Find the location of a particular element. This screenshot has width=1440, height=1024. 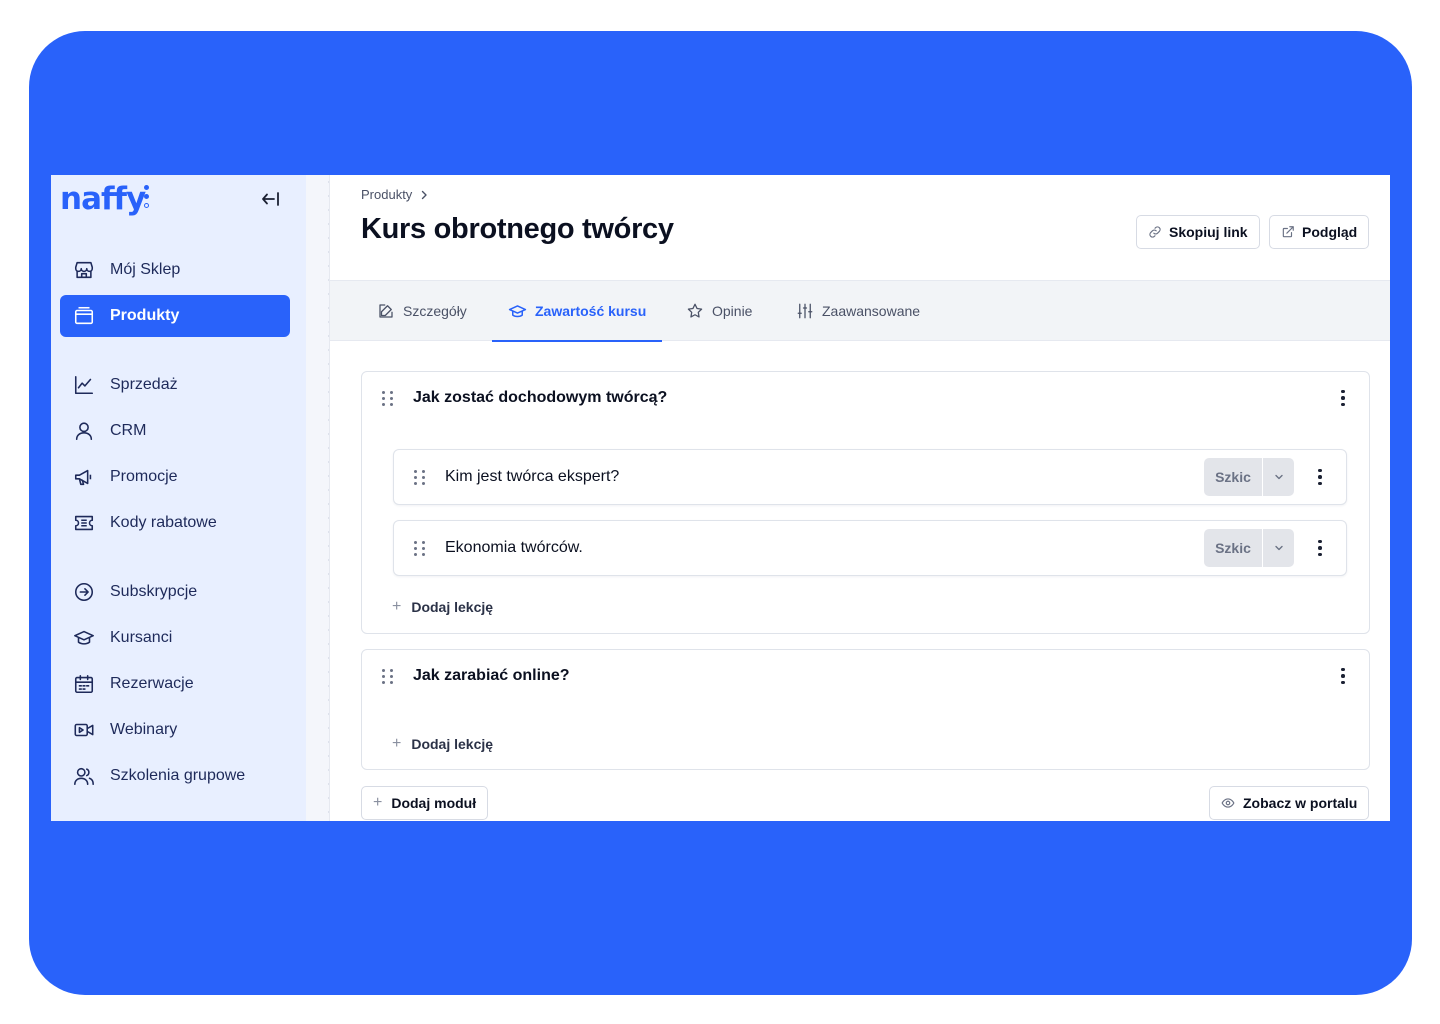

sidebar-item-crm: CRM is located at coordinates (175, 431).